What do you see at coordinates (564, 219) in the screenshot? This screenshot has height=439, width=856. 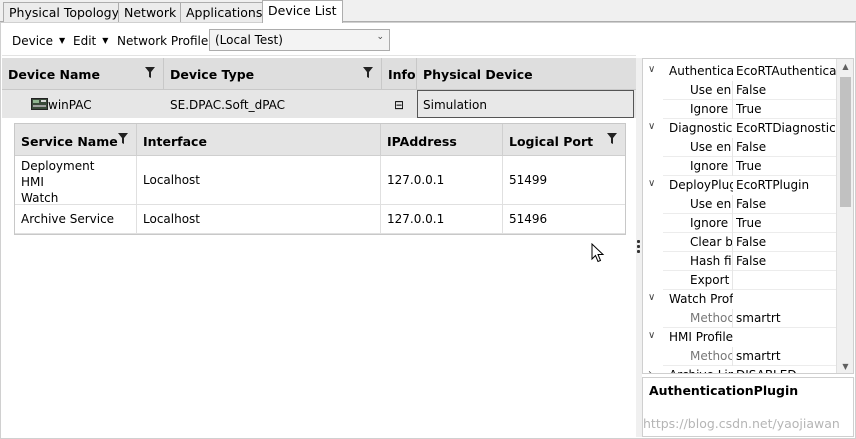 I see `logical-port-cell: 51496` at bounding box center [564, 219].